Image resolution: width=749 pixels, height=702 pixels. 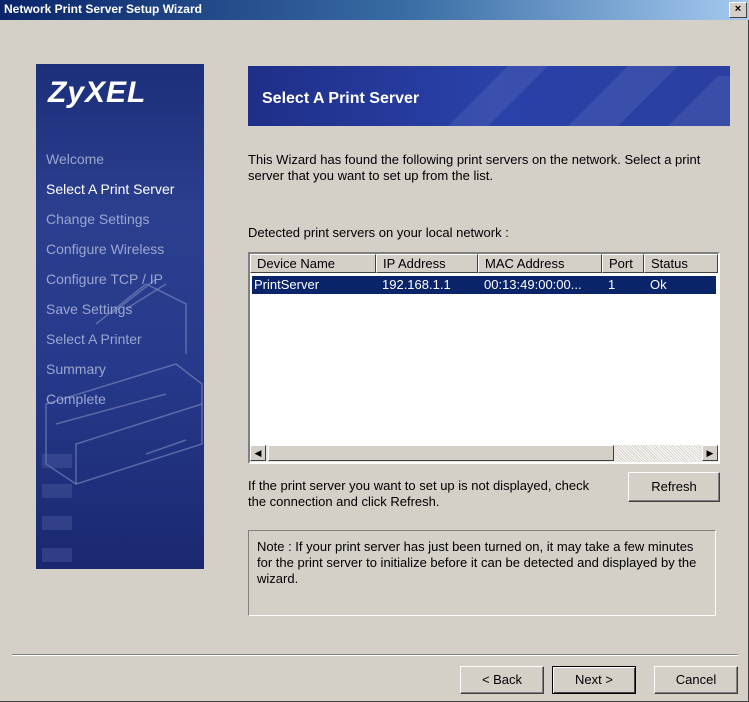 What do you see at coordinates (76, 369) in the screenshot?
I see `step-summary: Summary` at bounding box center [76, 369].